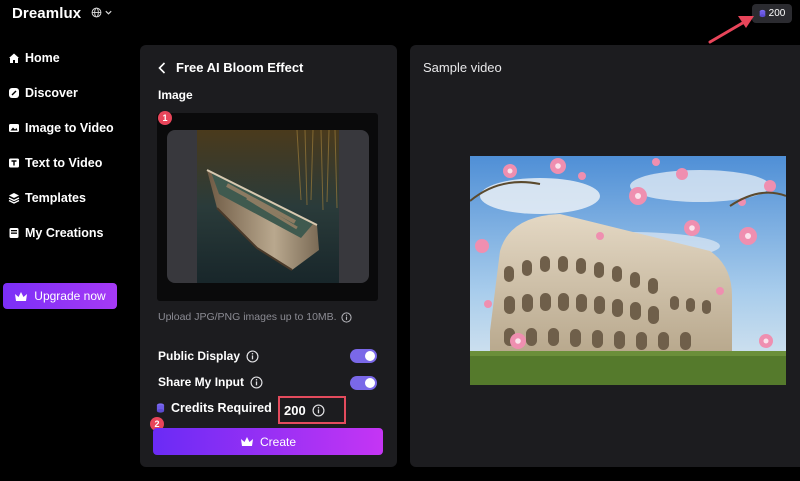 The image size is (800, 481). I want to click on sidebar-item-label: Image to Video, so click(69, 127).